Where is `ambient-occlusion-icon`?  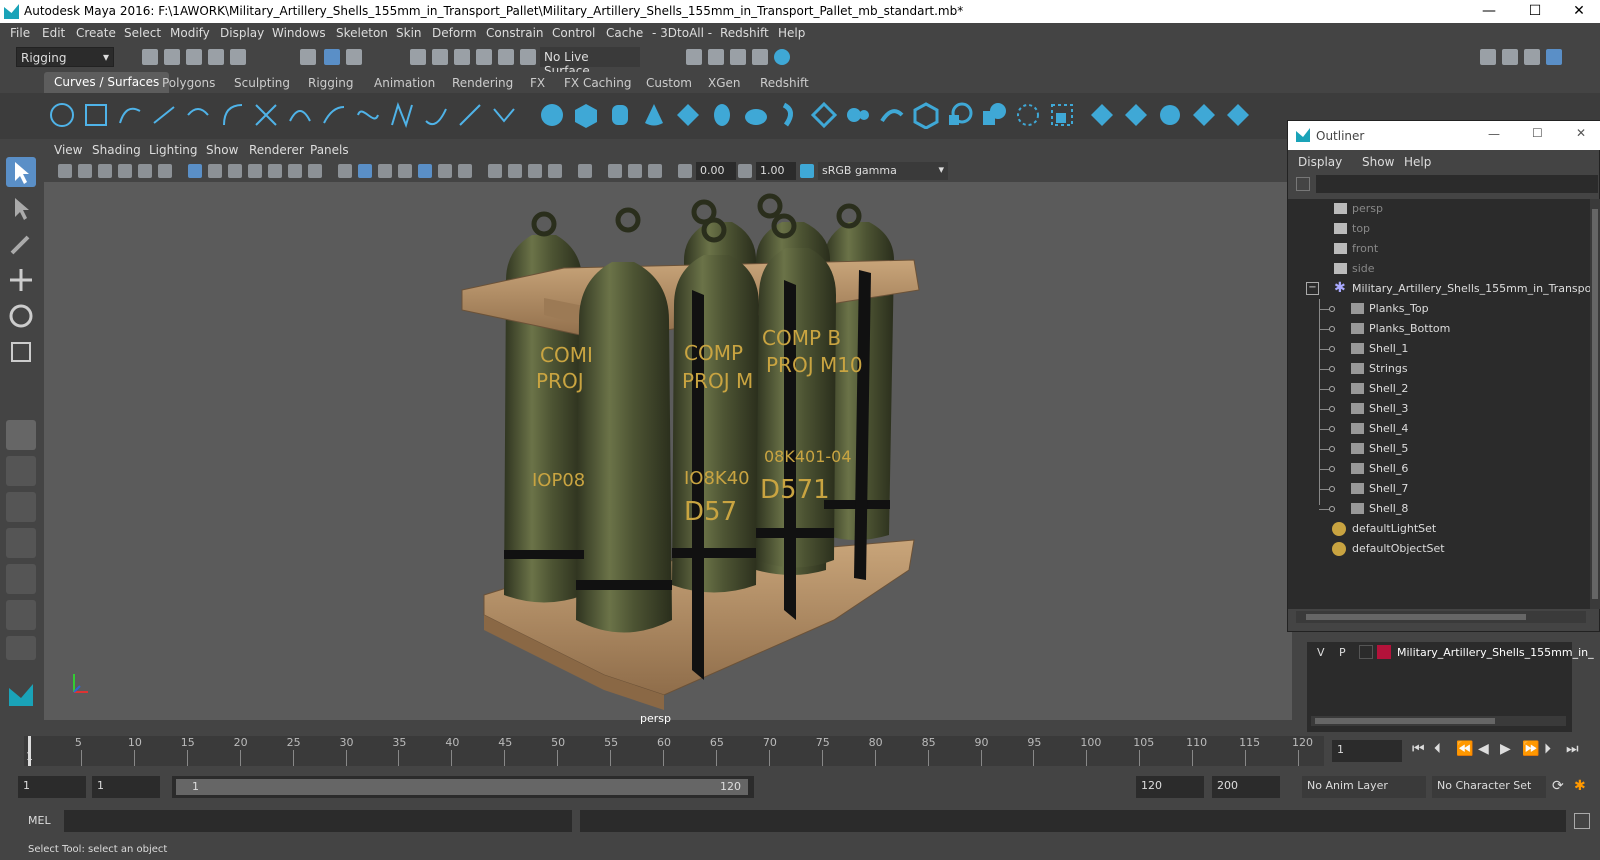 ambient-occlusion-icon is located at coordinates (495, 171).